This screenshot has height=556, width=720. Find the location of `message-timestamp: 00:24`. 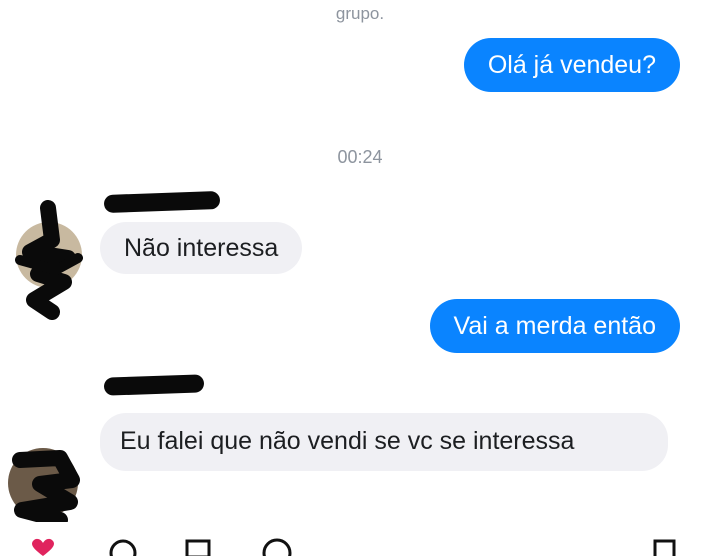

message-timestamp: 00:24 is located at coordinates (360, 157).